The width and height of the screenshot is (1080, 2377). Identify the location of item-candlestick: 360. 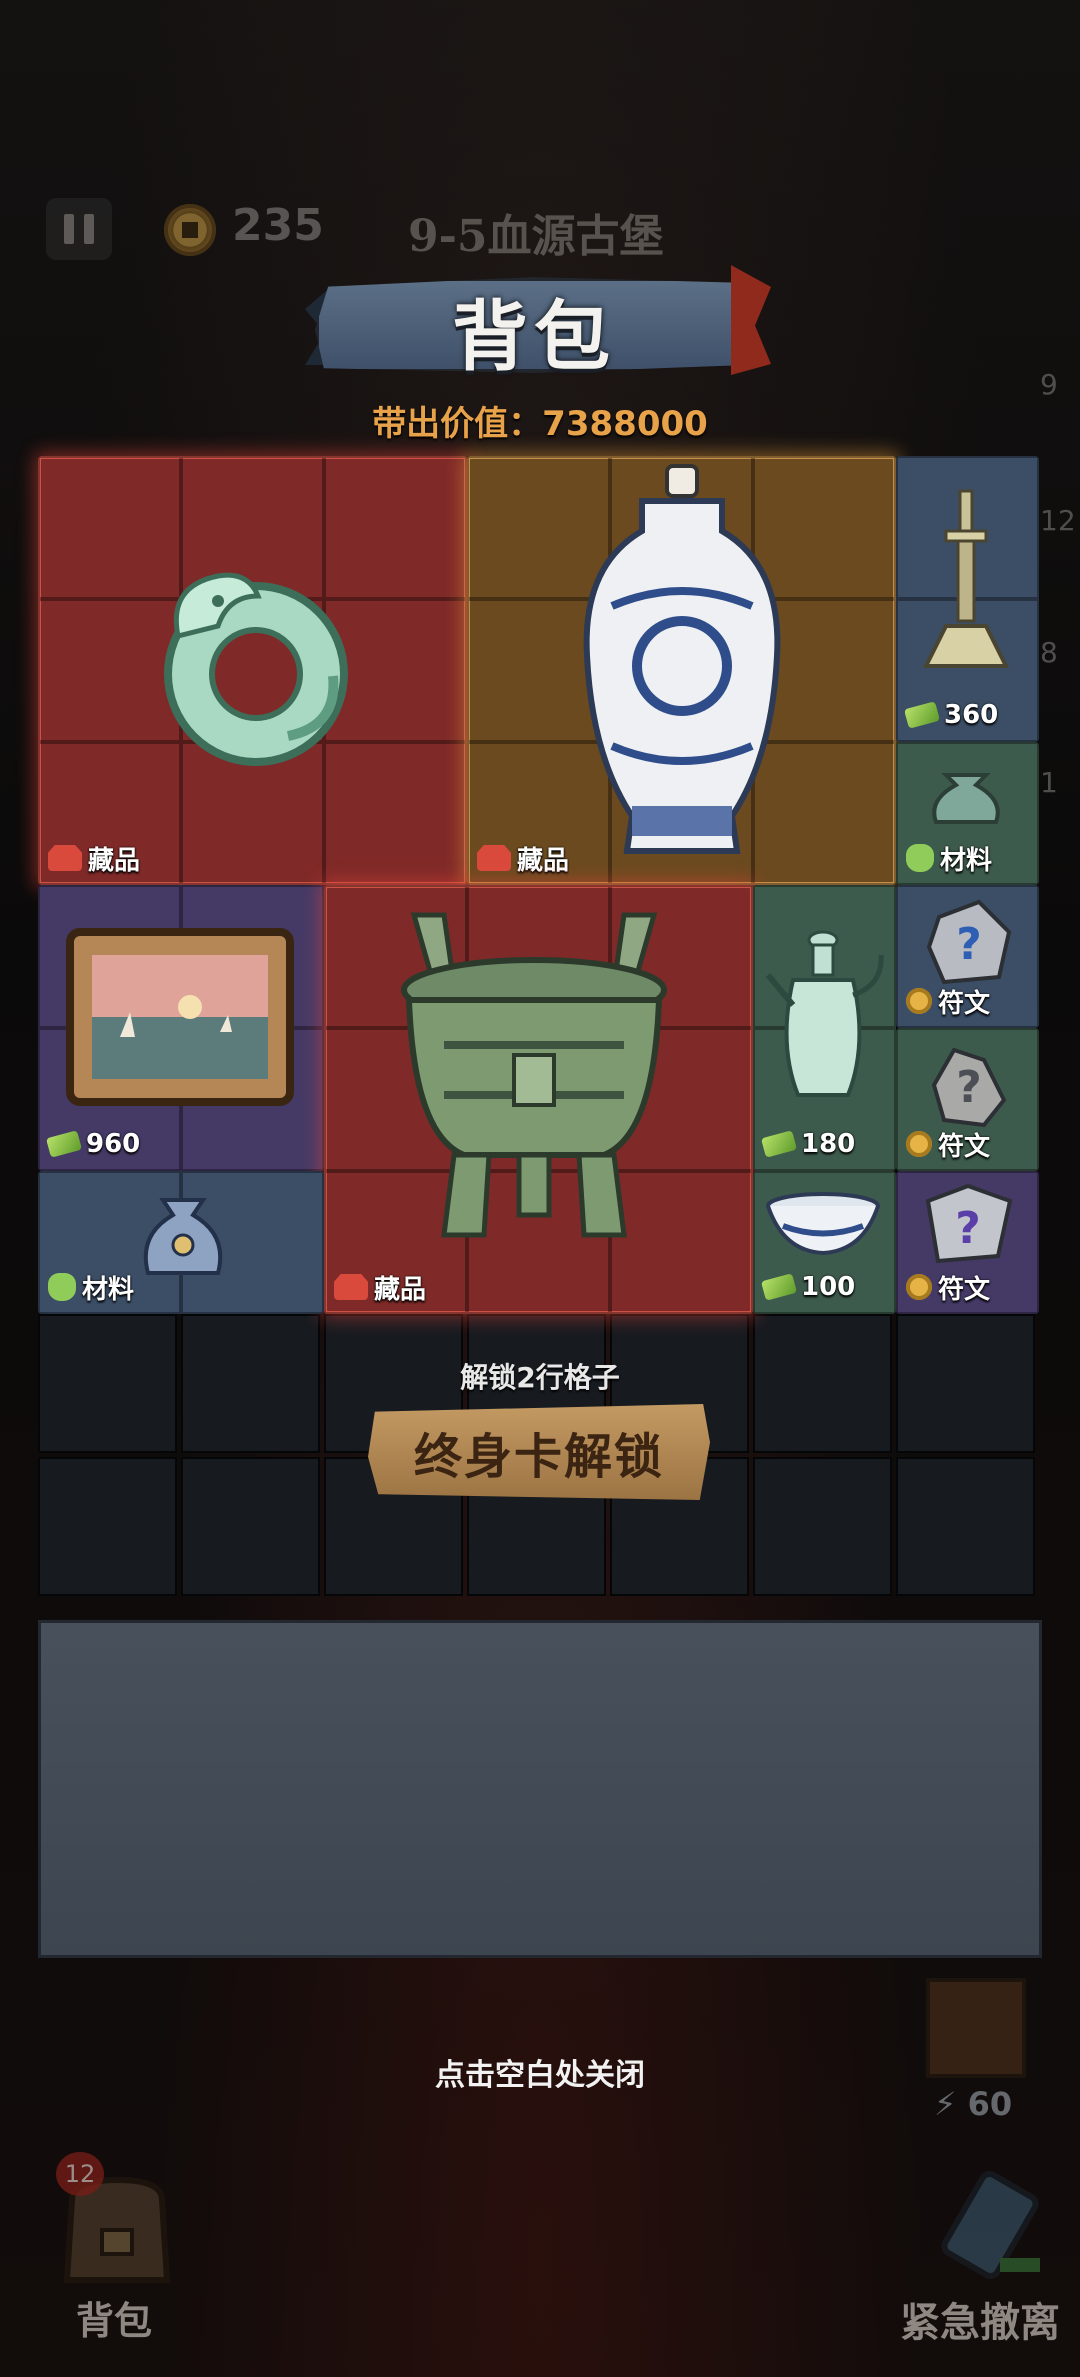
(967, 599).